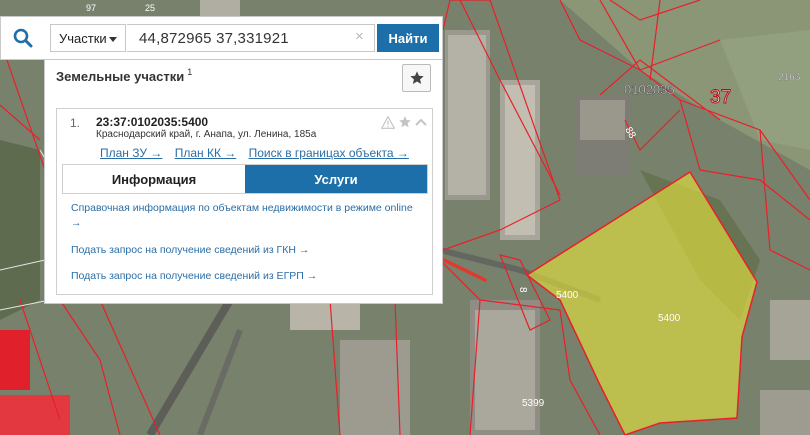 This screenshot has width=810, height=435. What do you see at coordinates (154, 179) in the screenshot?
I see `tab-information: Информация` at bounding box center [154, 179].